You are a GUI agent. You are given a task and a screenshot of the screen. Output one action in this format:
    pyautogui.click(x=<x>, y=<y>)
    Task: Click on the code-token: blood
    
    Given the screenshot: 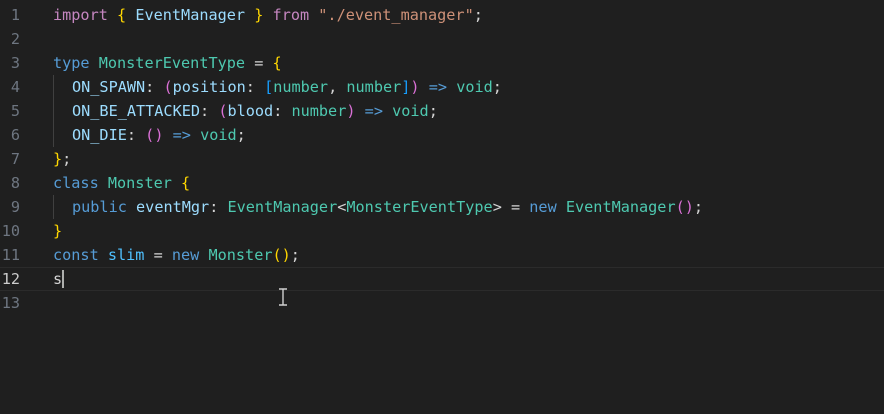 What is the action you would take?
    pyautogui.click(x=250, y=111)
    